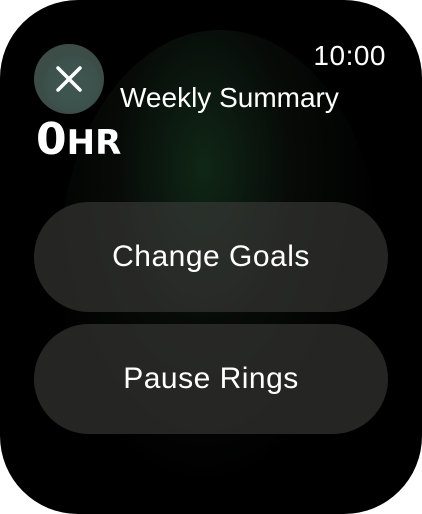 This screenshot has height=514, width=422. What do you see at coordinates (51, 139) in the screenshot?
I see `summary-number: 0` at bounding box center [51, 139].